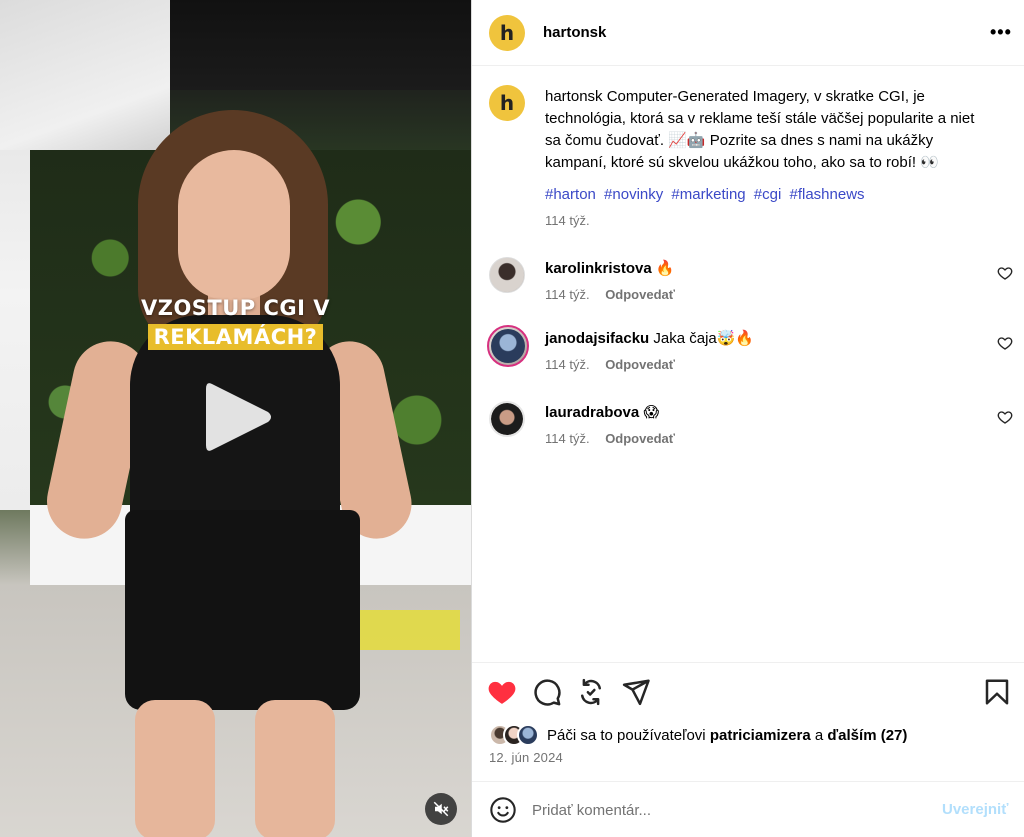  What do you see at coordinates (651, 412) in the screenshot?
I see `comment-text: 😱` at bounding box center [651, 412].